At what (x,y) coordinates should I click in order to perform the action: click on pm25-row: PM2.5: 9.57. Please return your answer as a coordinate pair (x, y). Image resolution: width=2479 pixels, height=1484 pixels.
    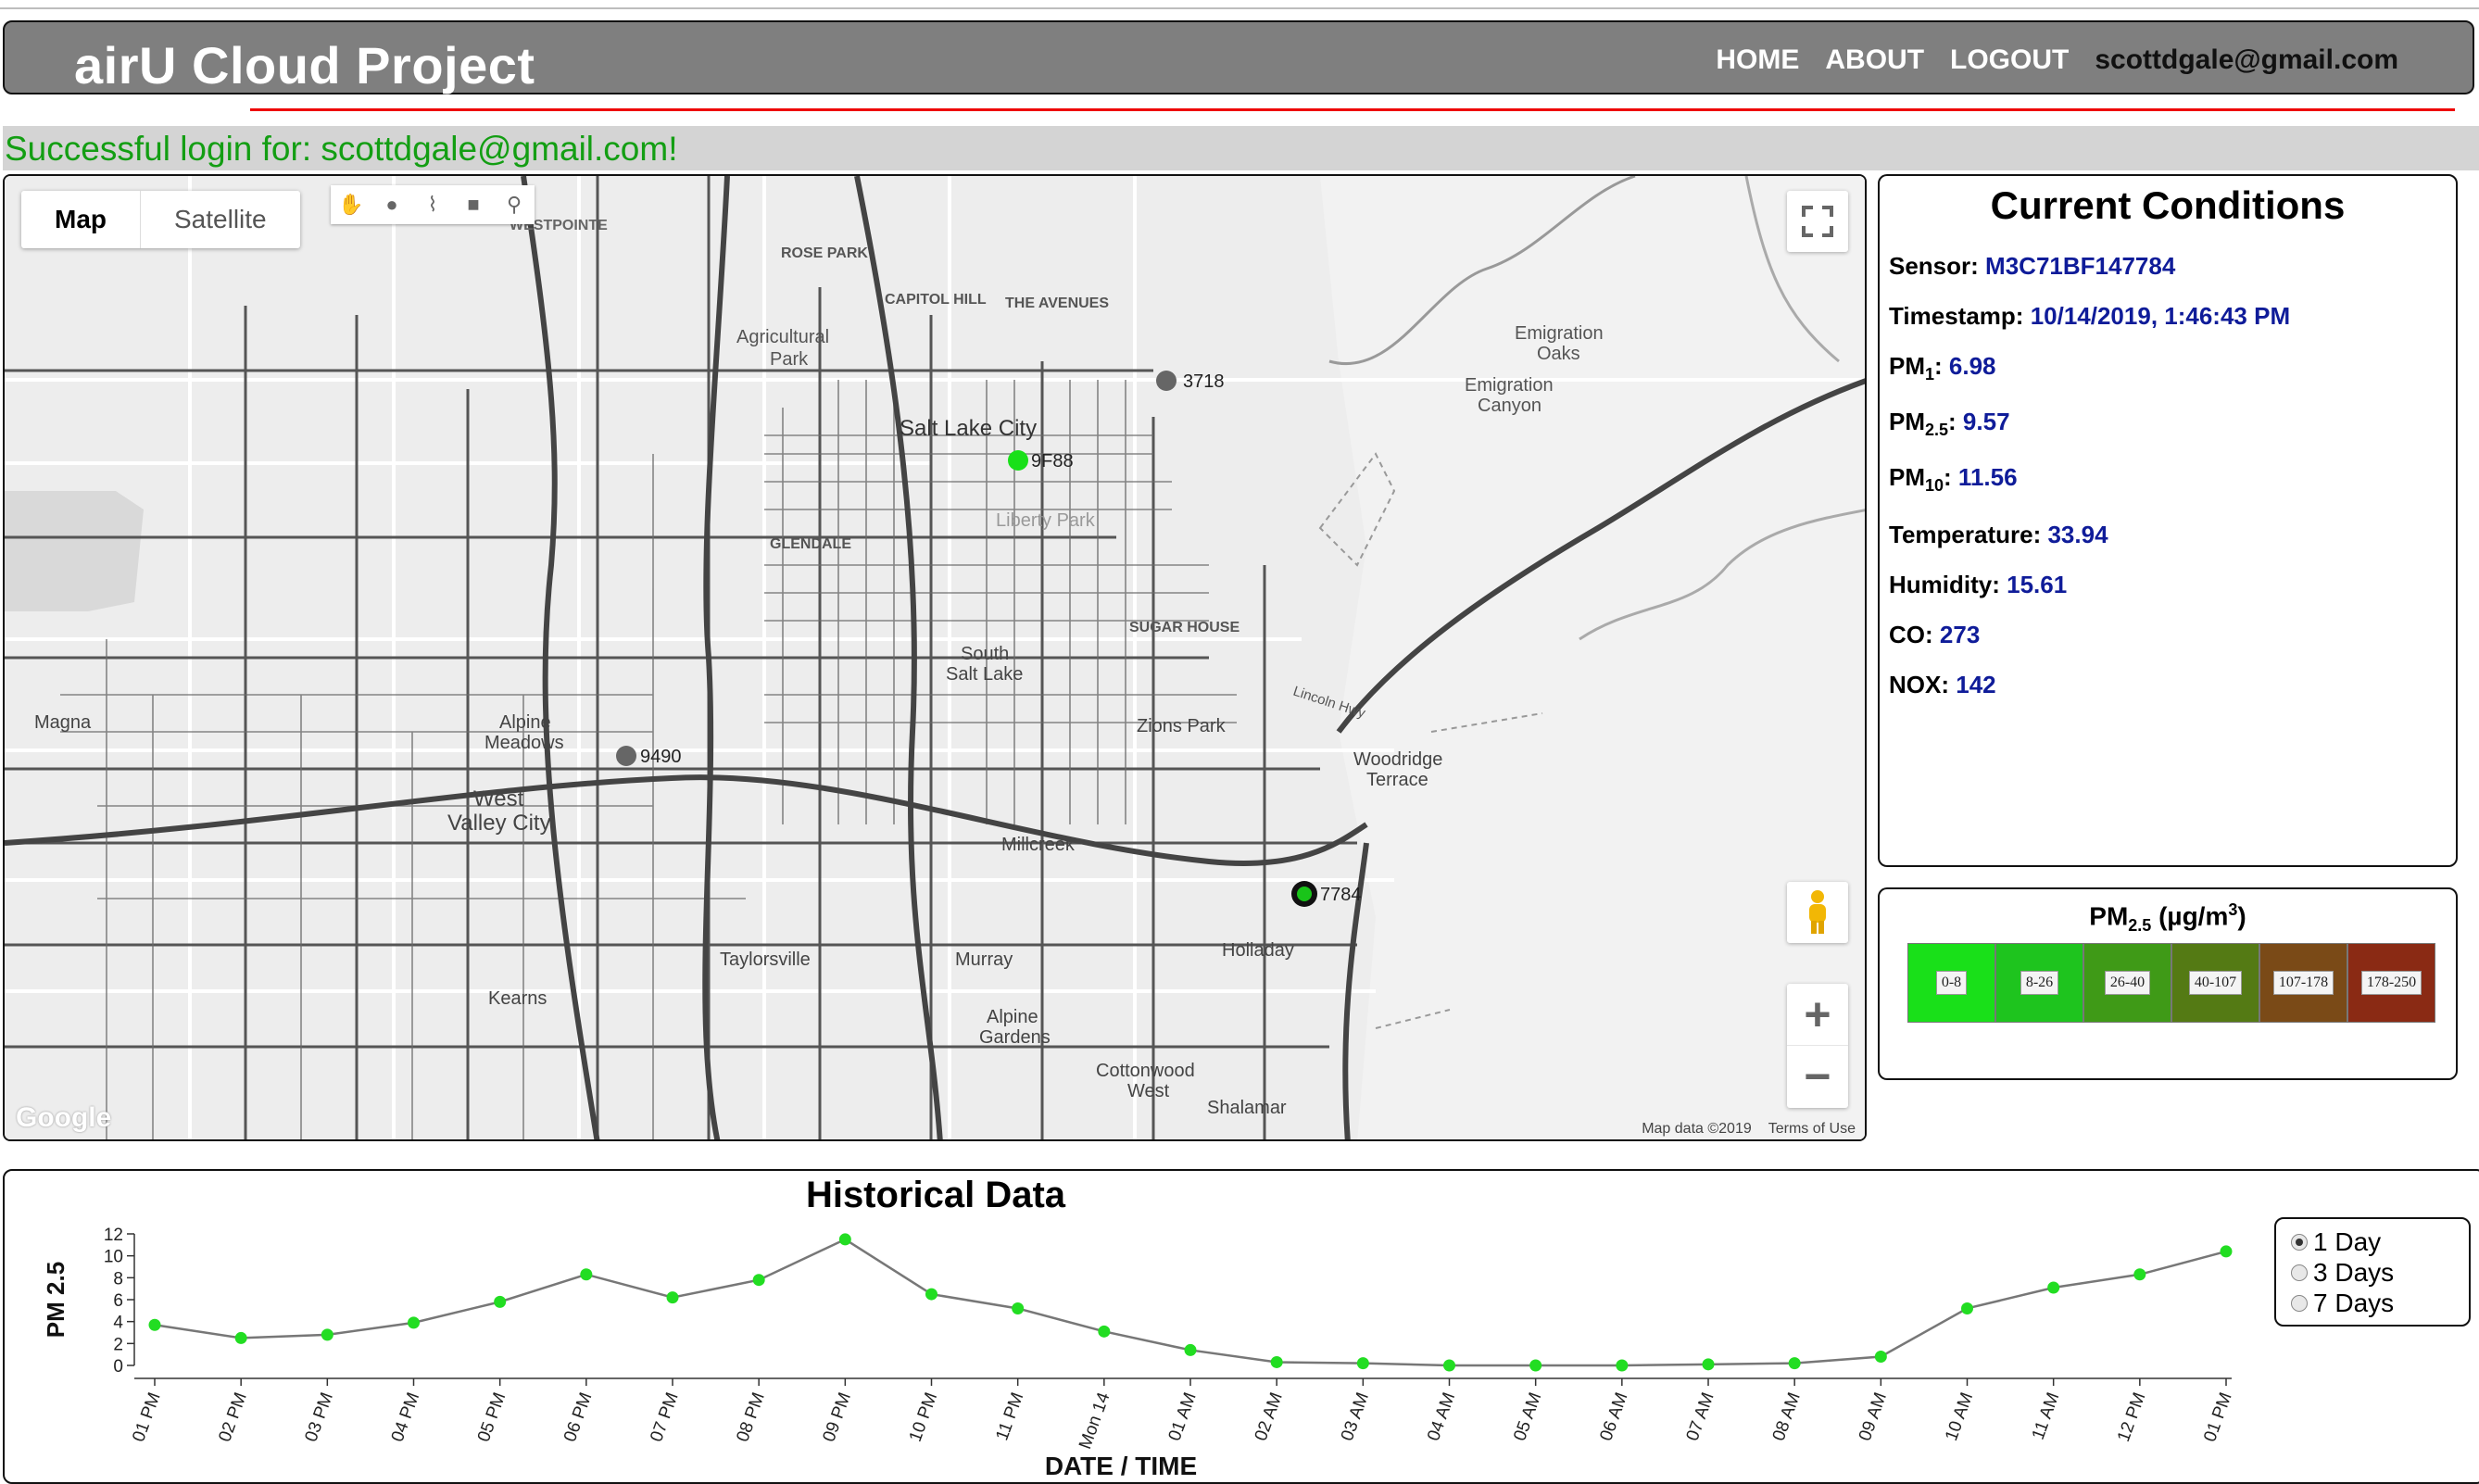
    Looking at the image, I should click on (1950, 424).